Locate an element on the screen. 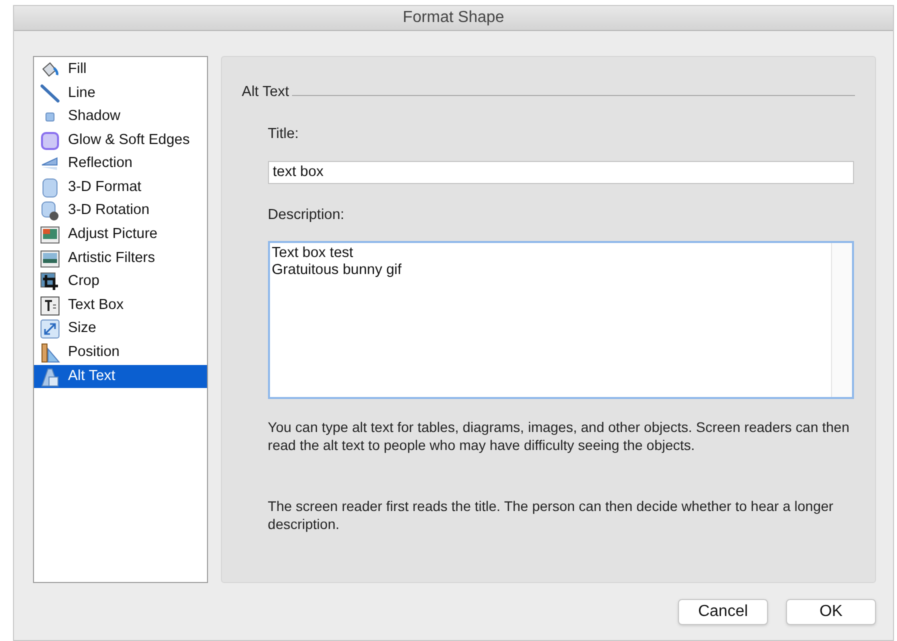 The image size is (897, 641). category-item: Artistic Filters is located at coordinates (120, 258).